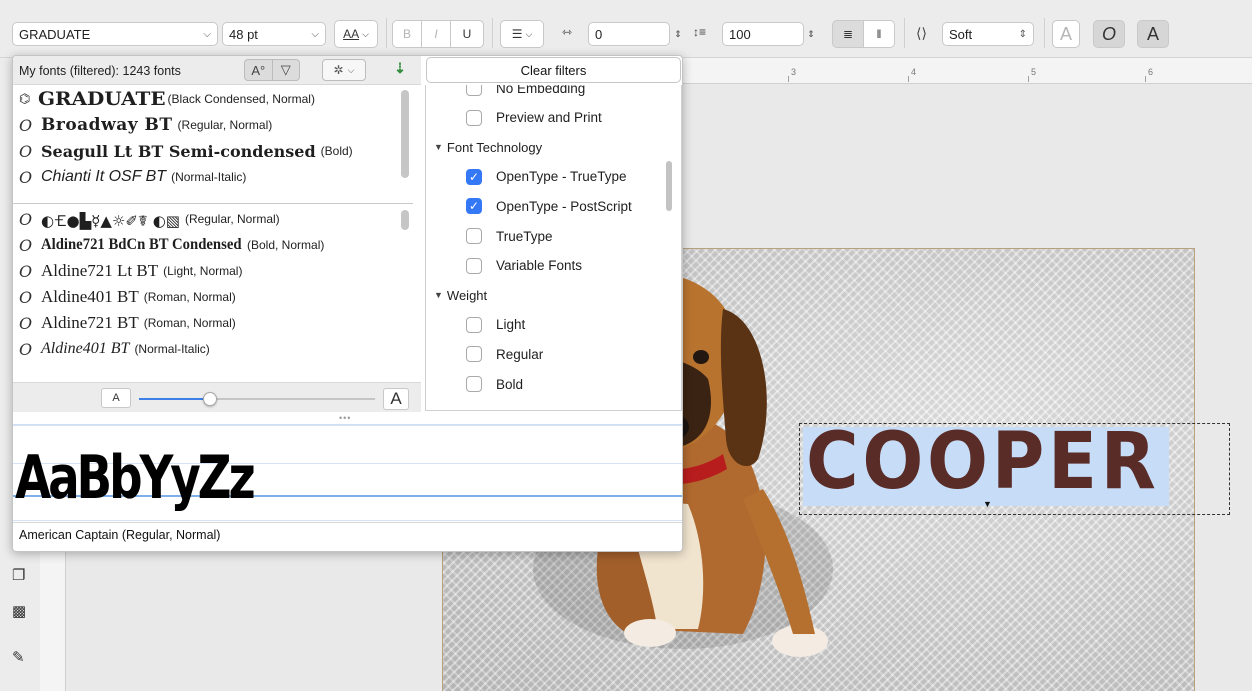  I want to click on favorites-scrollbar, so click(405, 134).